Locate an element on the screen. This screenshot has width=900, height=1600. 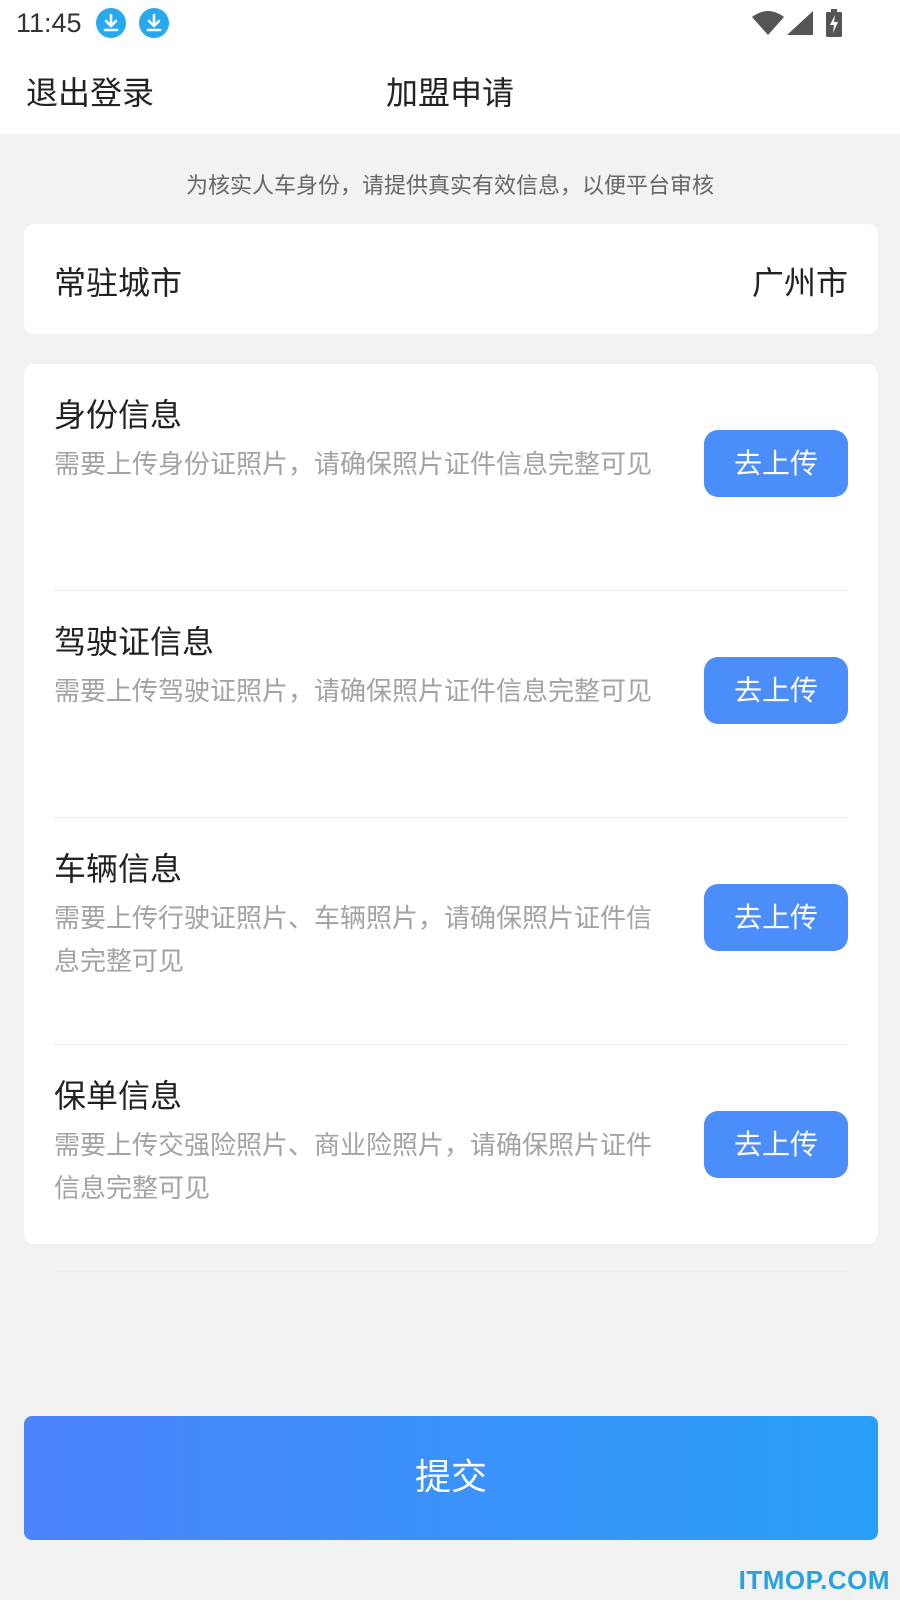
resident-city-row: 常驻城市 广州市 is located at coordinates (451, 279).